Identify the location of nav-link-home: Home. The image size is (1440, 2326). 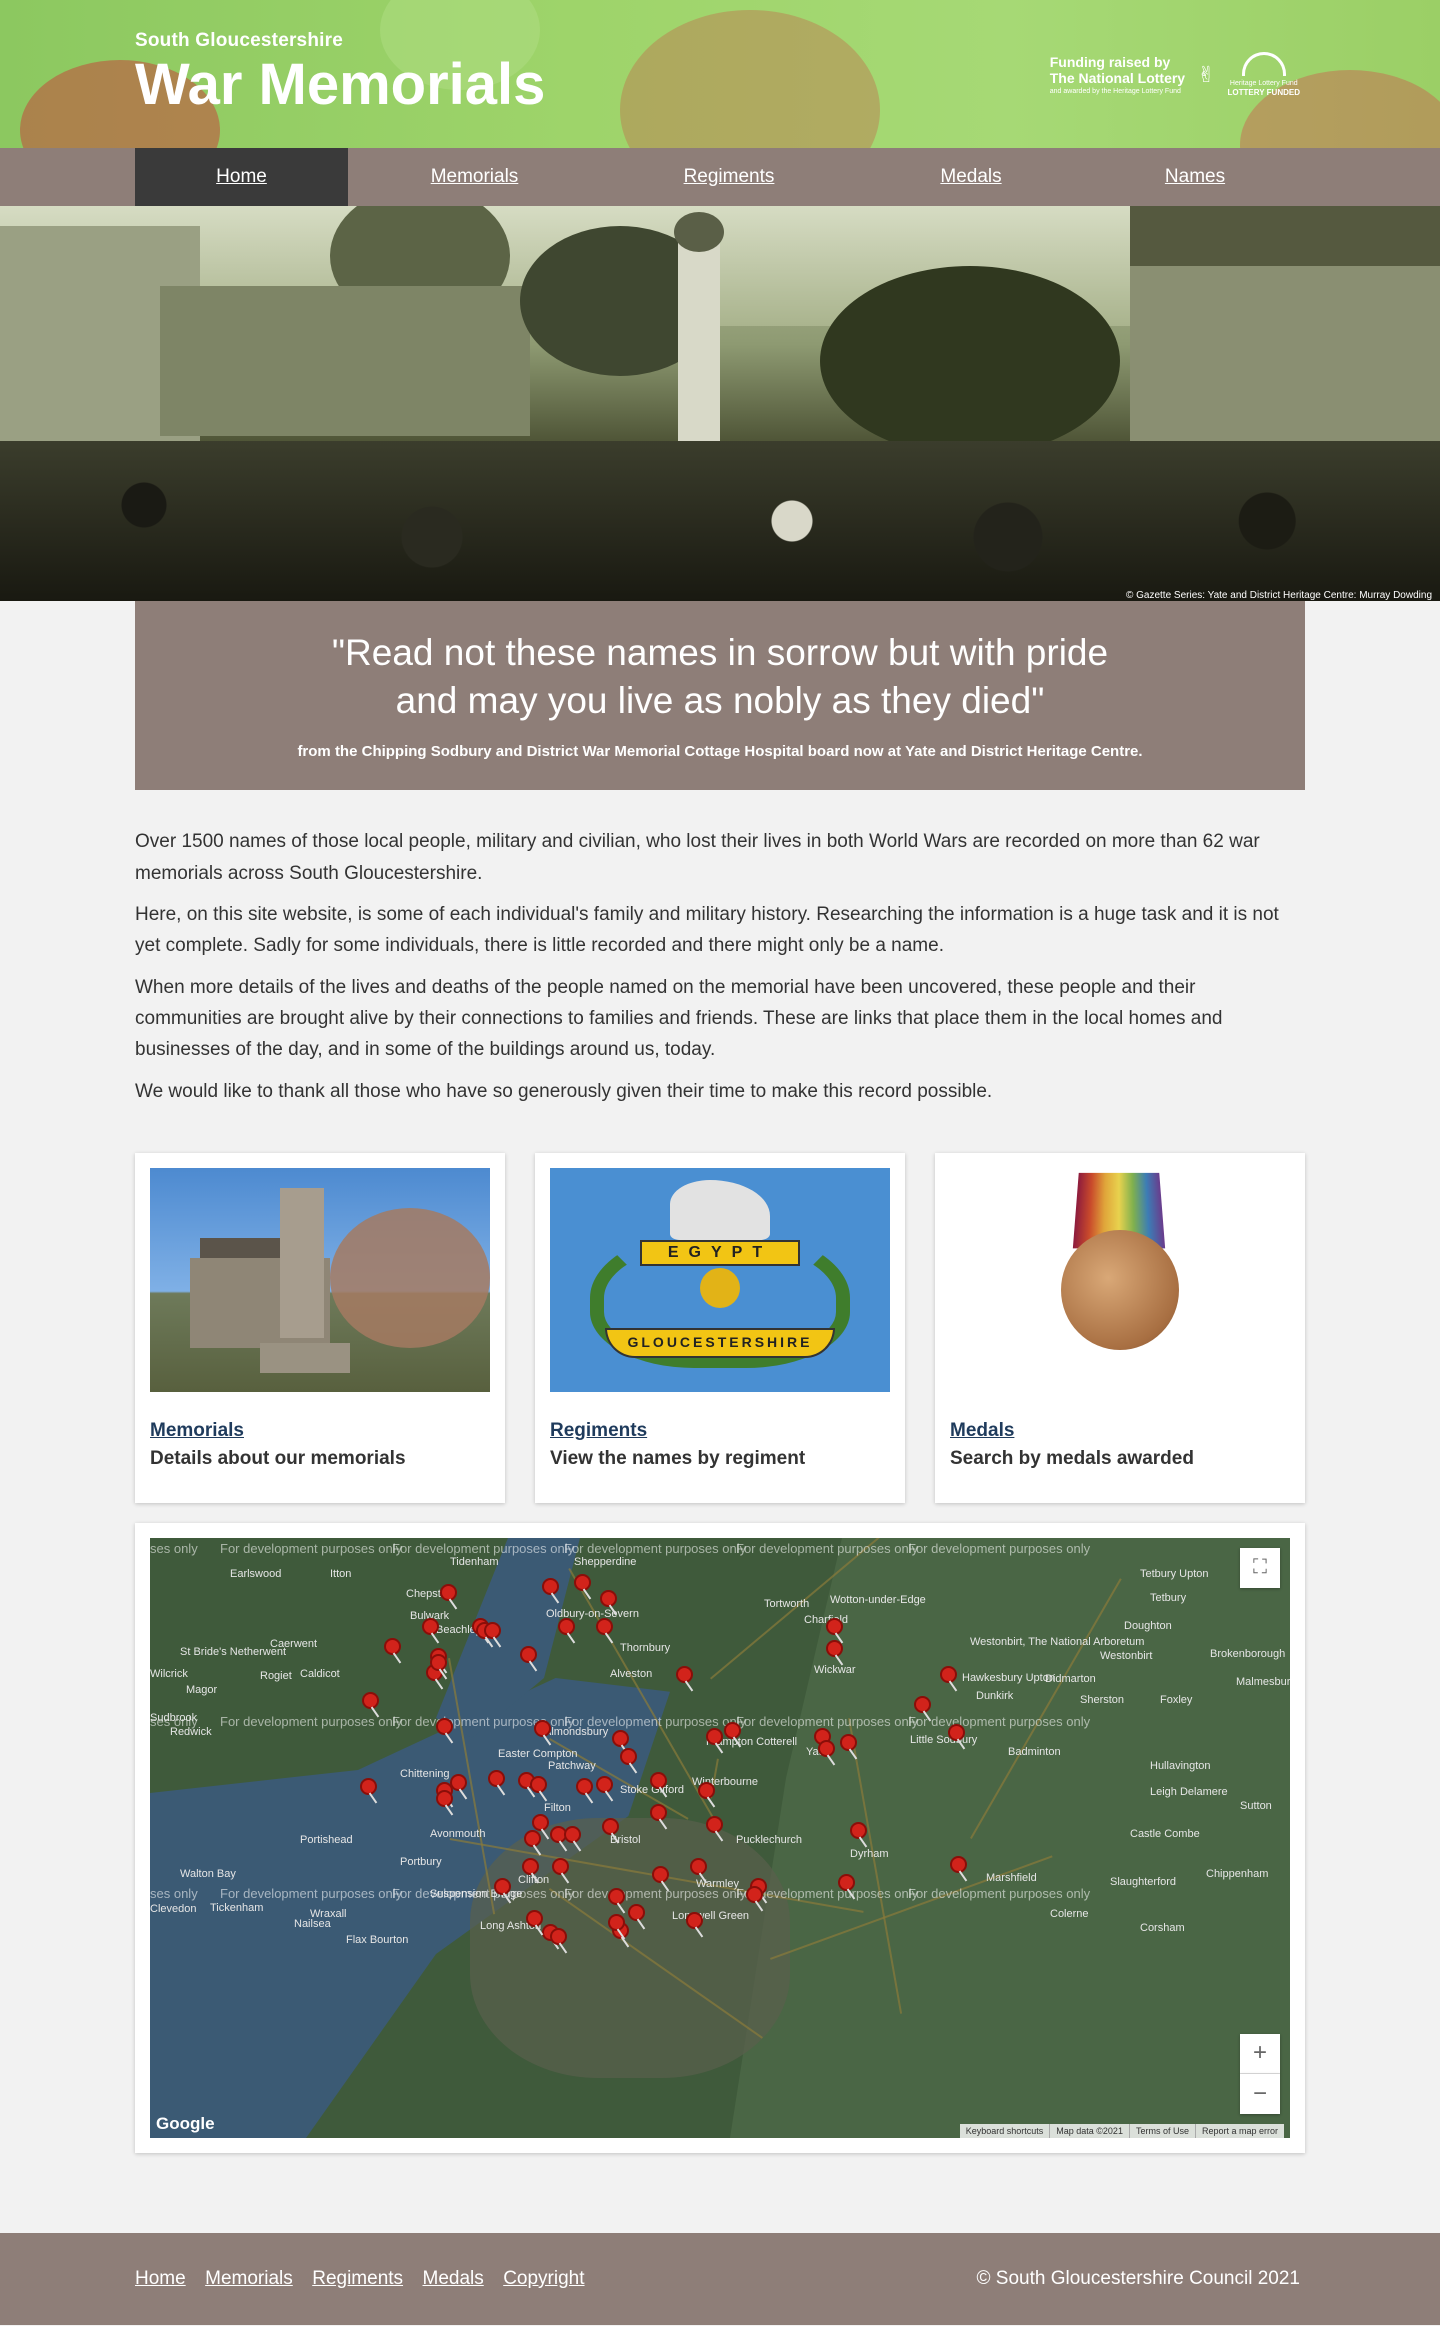
(241, 177).